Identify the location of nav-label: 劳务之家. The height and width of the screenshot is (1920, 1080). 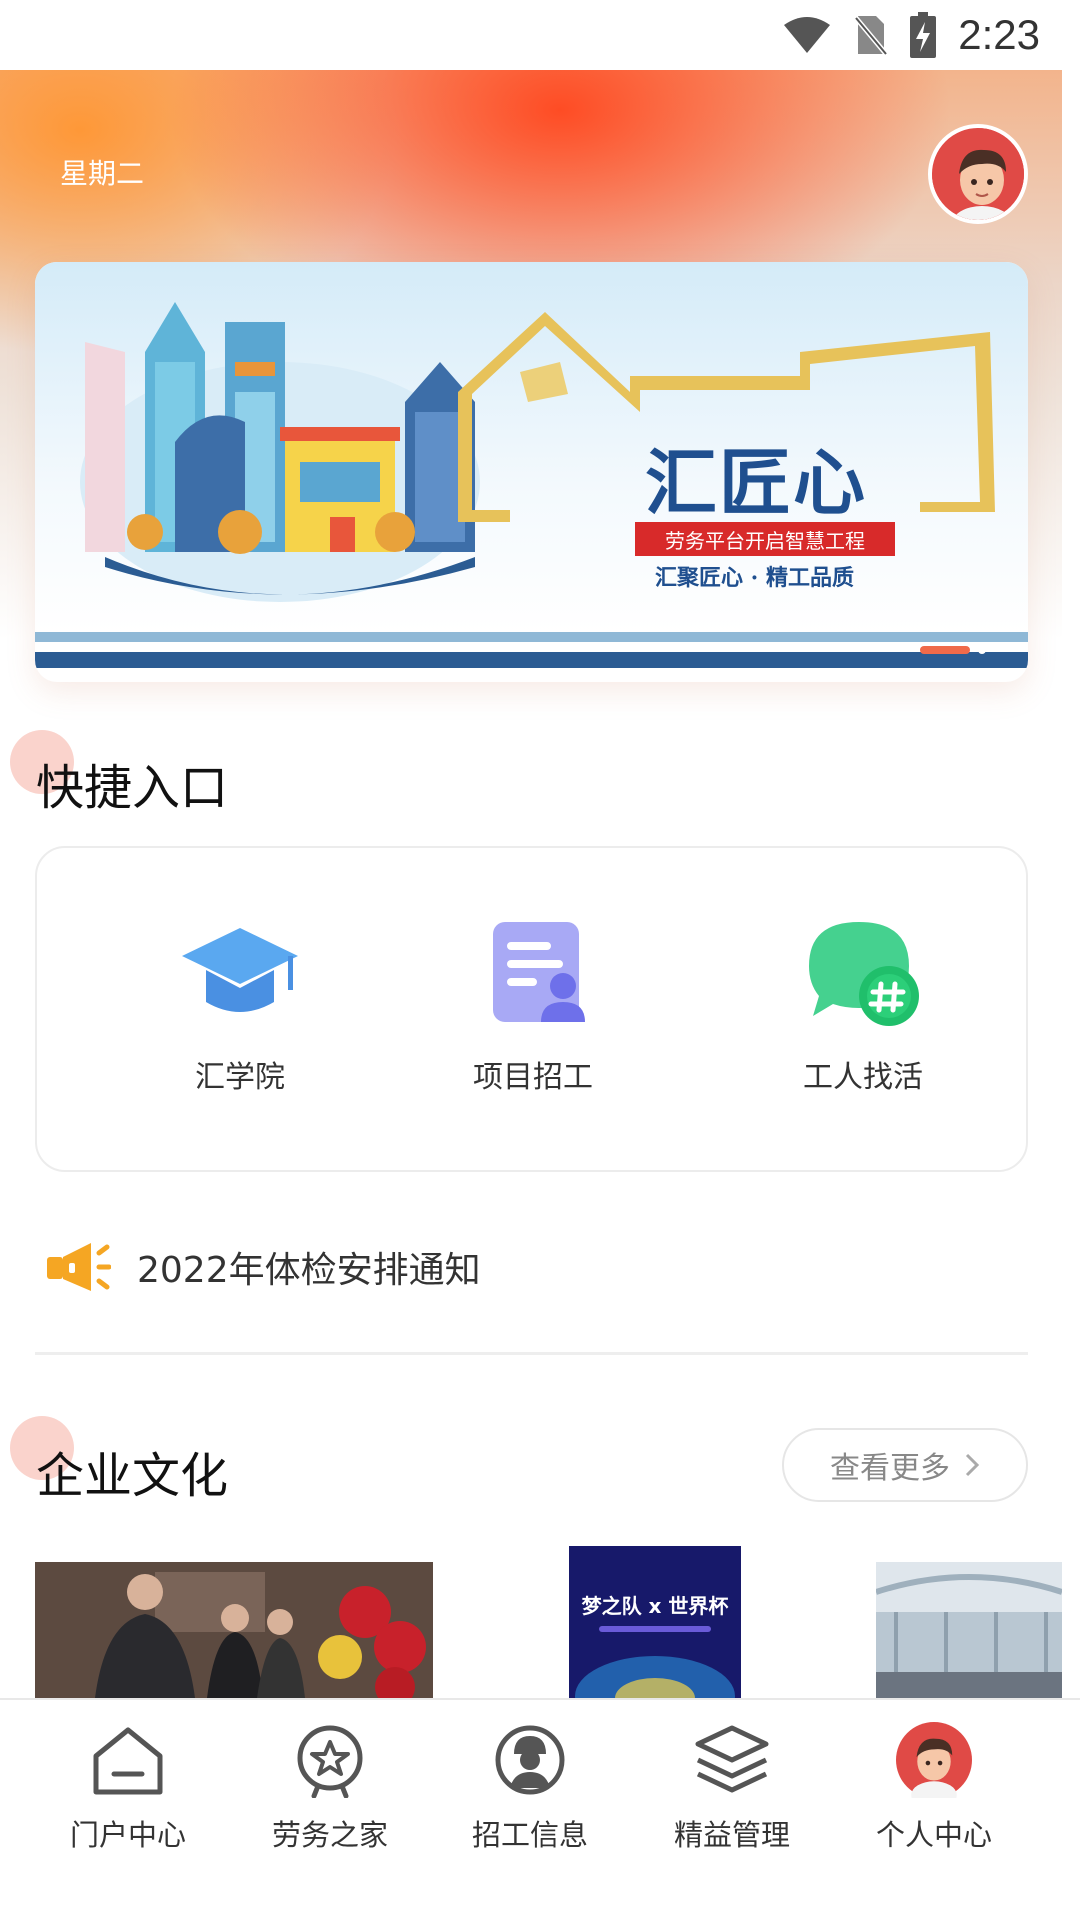
(329, 1835).